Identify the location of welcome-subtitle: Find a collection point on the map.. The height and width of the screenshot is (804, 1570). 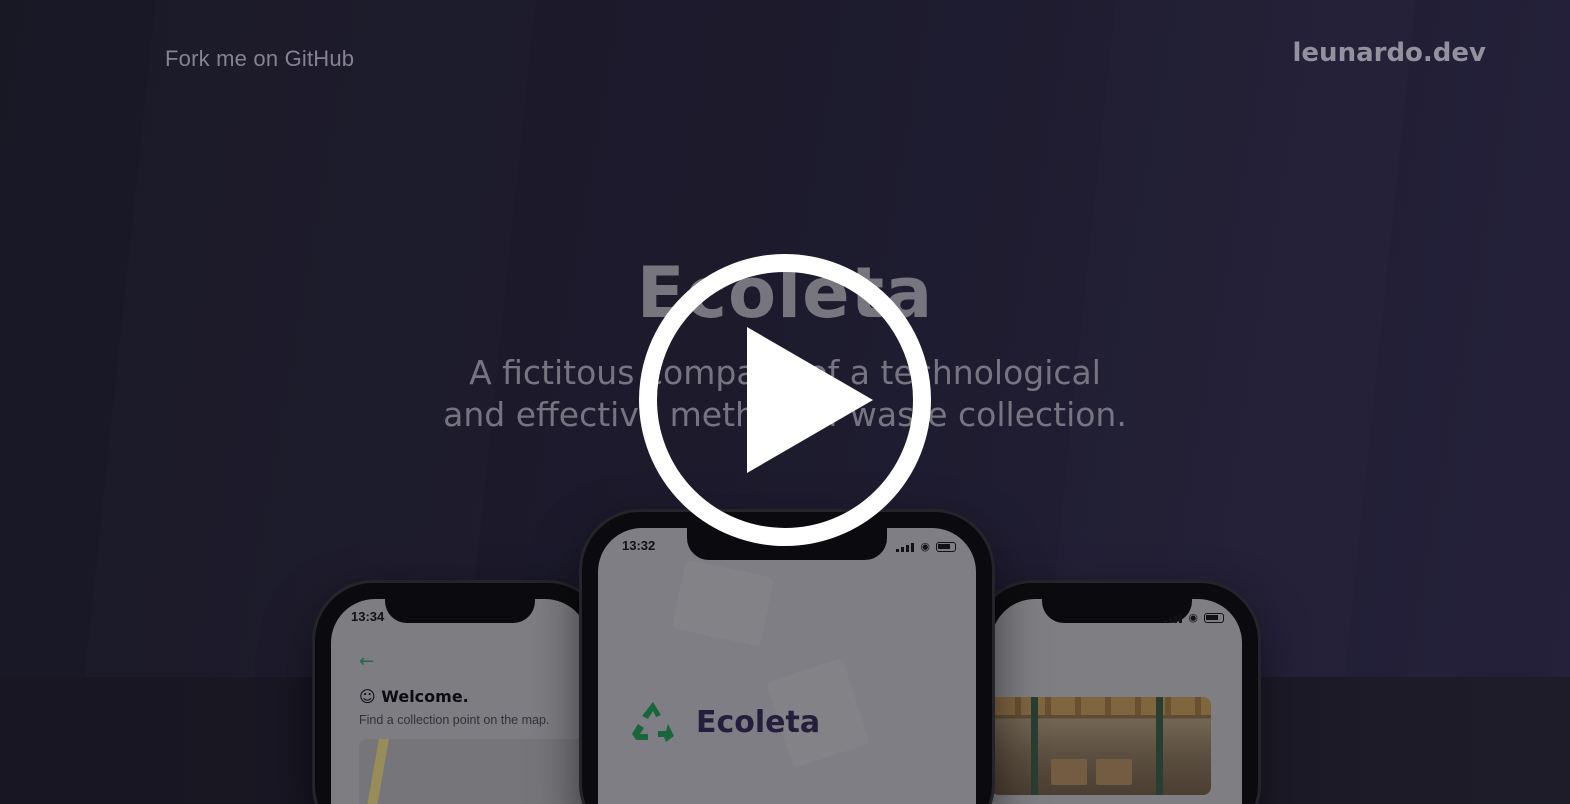
(454, 720).